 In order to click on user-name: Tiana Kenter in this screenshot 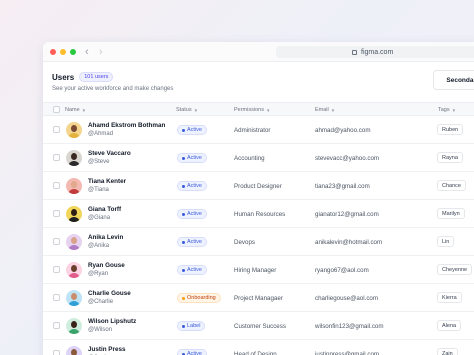, I will do `click(107, 181)`.